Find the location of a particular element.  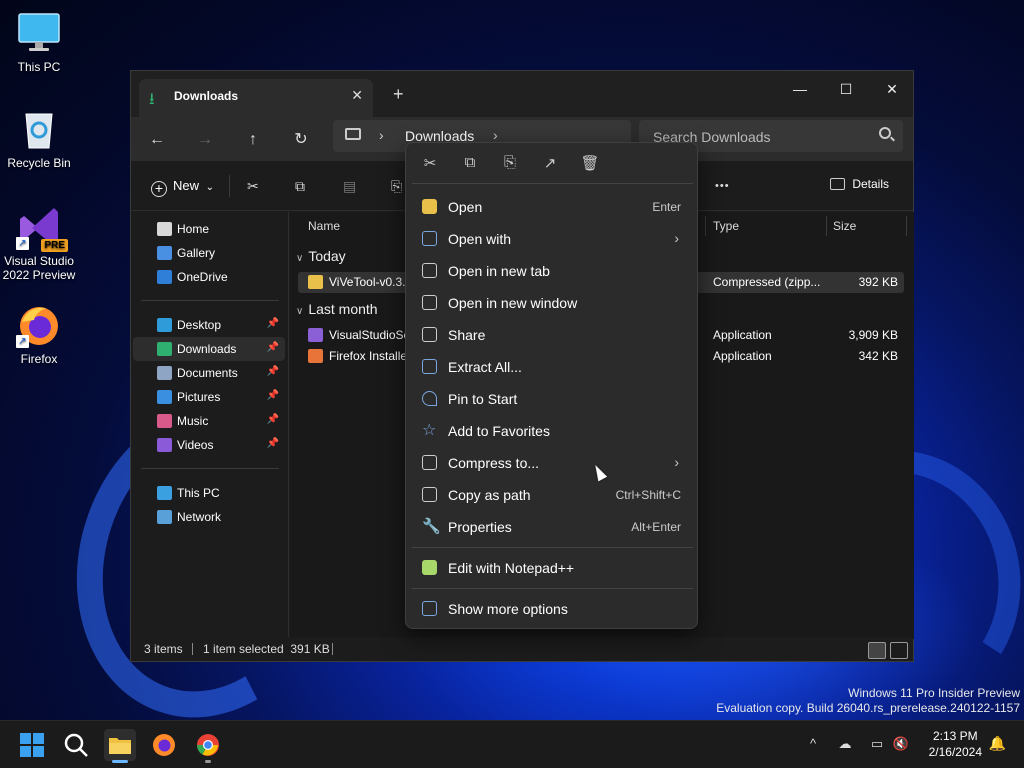

search-button is located at coordinates (76, 745).